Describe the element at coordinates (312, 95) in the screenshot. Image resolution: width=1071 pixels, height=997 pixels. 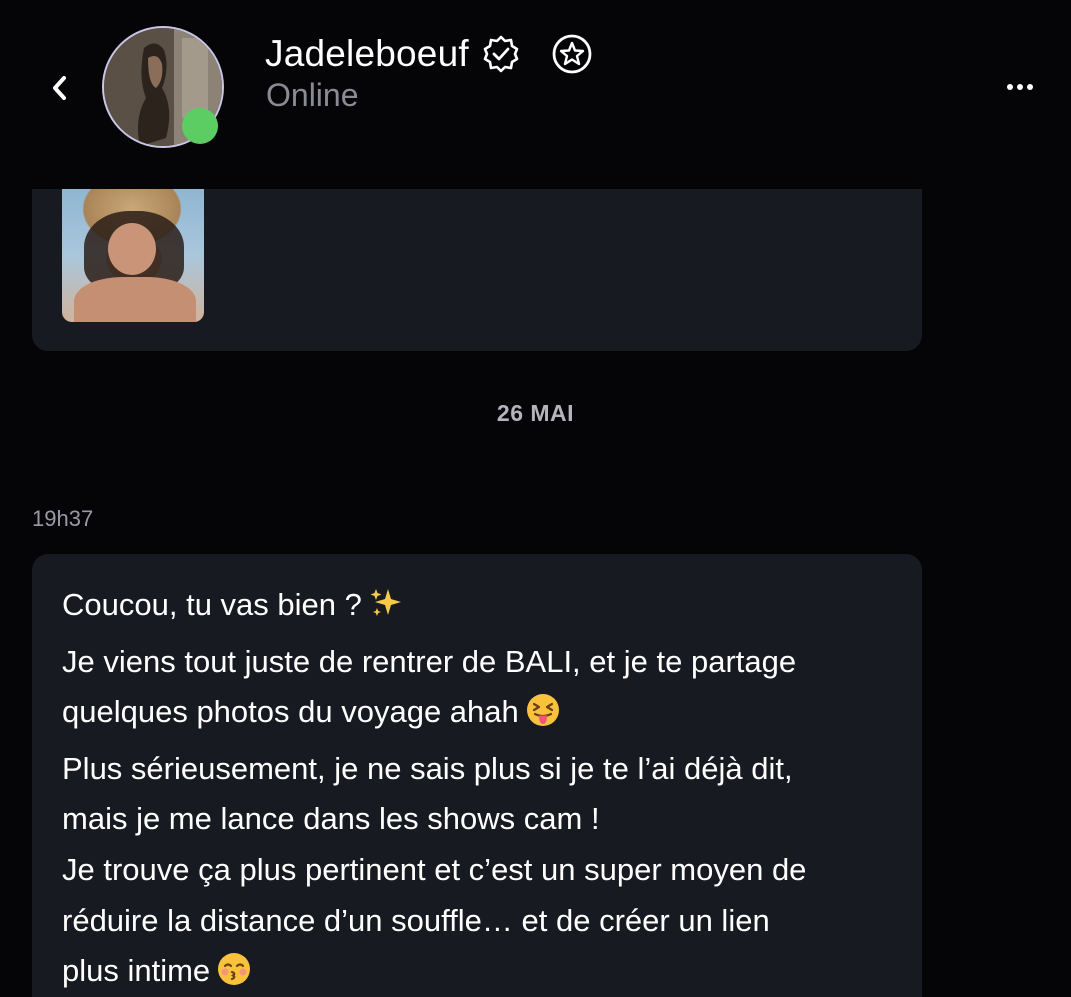
I see `contact-status: Online` at that location.